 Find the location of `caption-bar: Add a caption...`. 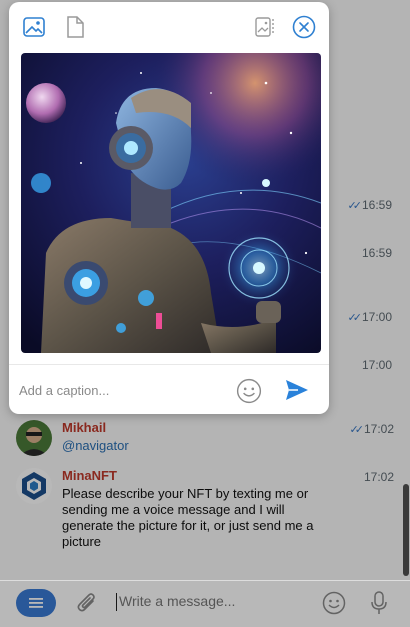

caption-bar: Add a caption... is located at coordinates (169, 389).